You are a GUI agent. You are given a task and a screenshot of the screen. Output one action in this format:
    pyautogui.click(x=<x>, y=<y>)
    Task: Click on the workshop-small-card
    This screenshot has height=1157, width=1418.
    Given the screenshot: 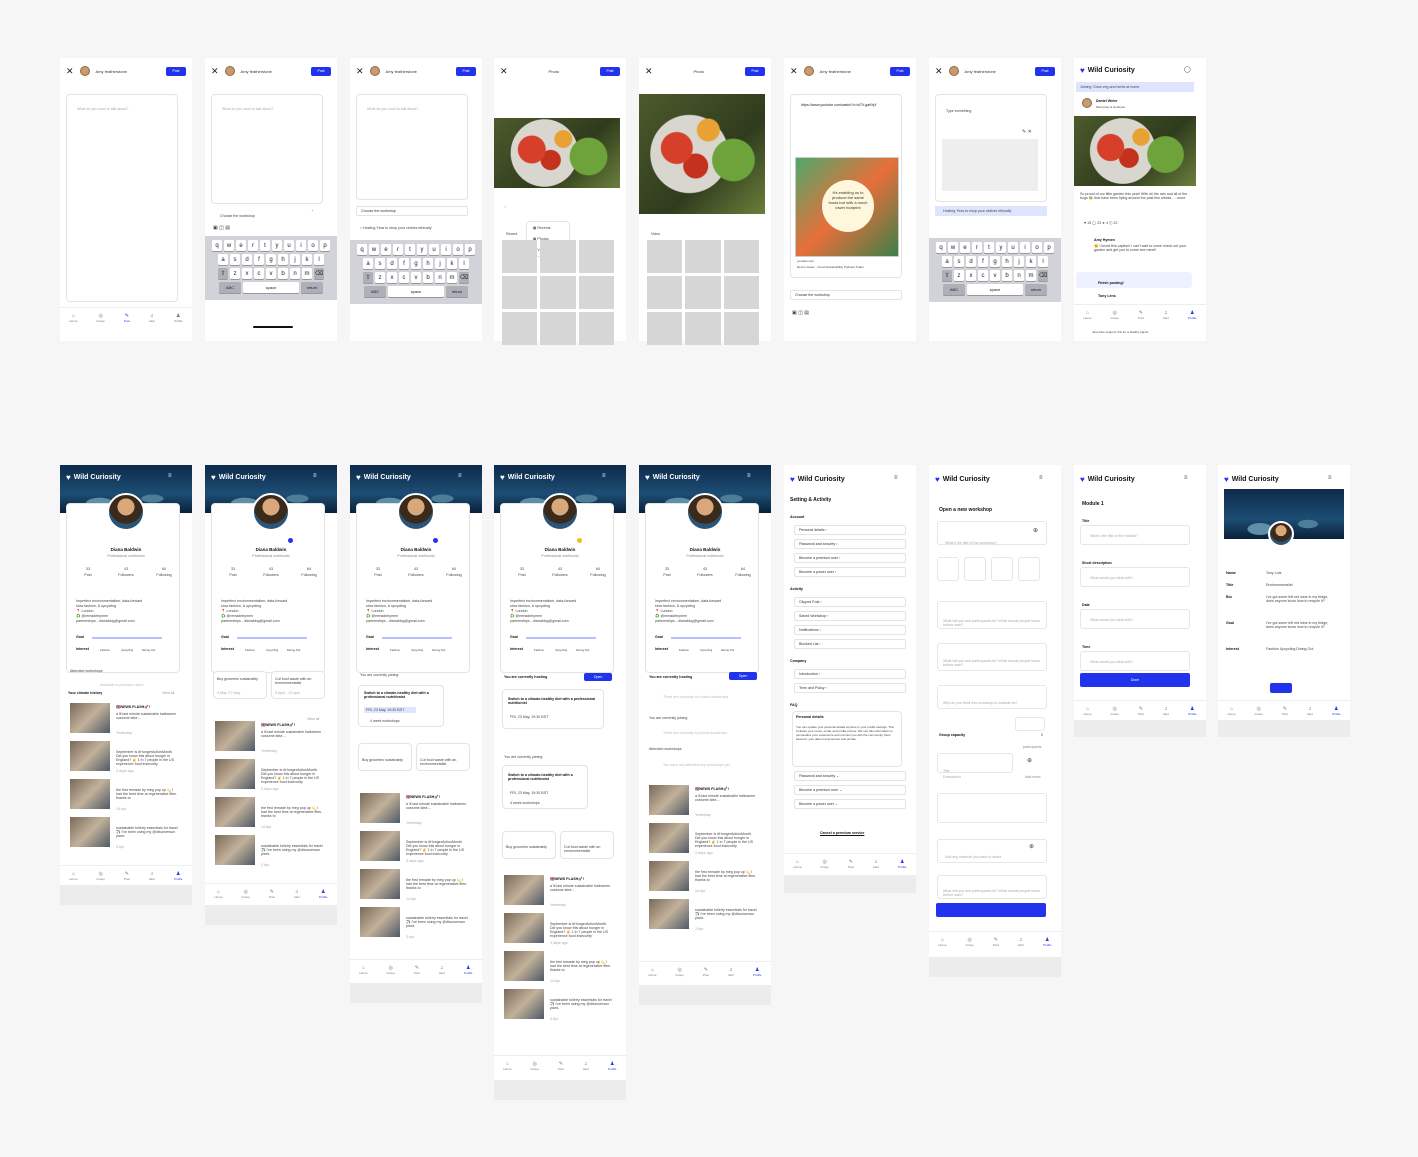 What is the action you would take?
    pyautogui.click(x=443, y=757)
    